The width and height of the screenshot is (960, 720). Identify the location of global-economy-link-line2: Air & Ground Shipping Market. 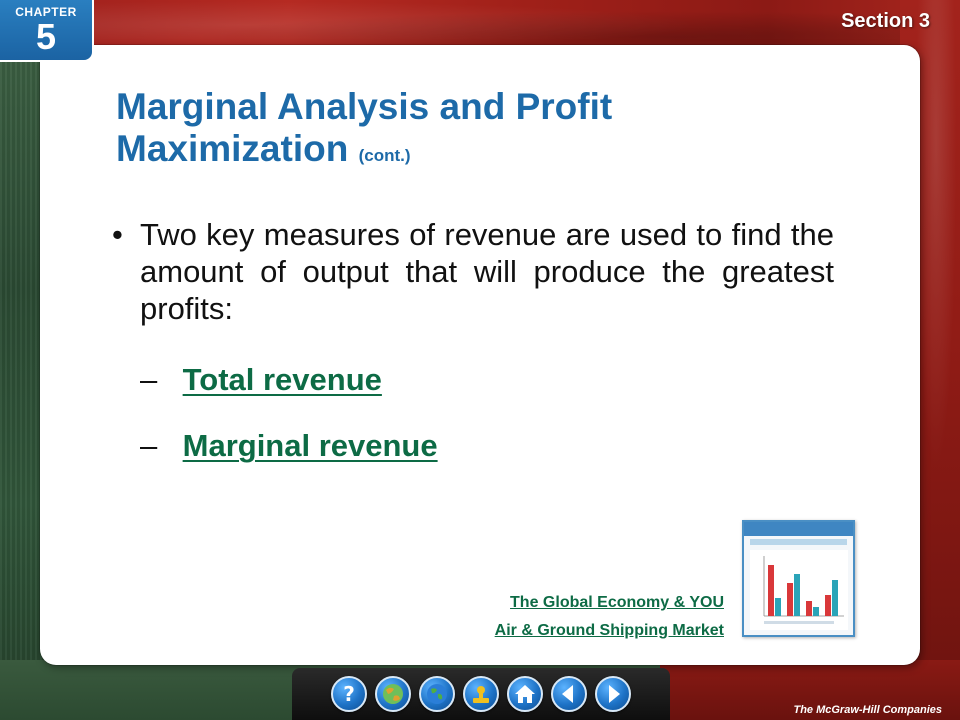
(609, 631).